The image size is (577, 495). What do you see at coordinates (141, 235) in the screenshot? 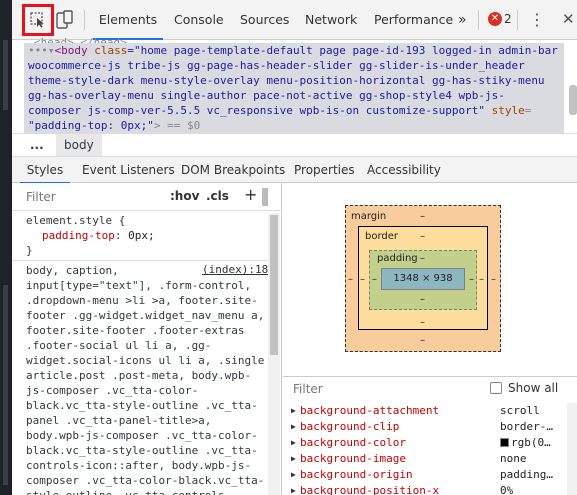
I see `property-value: 0px;` at bounding box center [141, 235].